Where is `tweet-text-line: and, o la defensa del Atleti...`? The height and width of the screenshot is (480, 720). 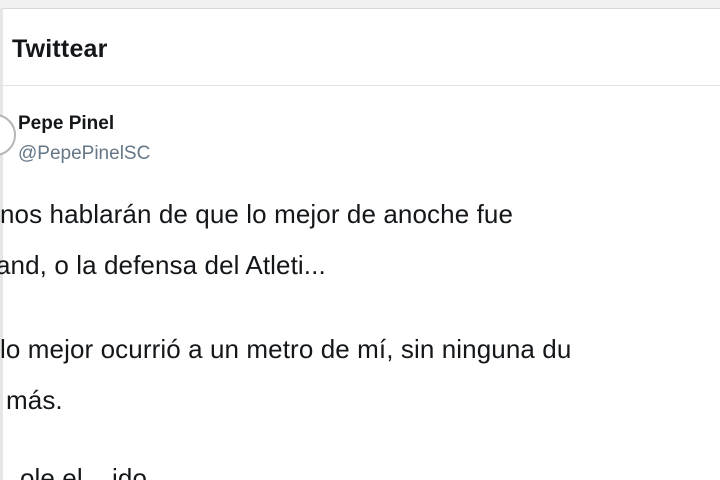 tweet-text-line: and, o la defensa del Atleti... is located at coordinates (163, 265).